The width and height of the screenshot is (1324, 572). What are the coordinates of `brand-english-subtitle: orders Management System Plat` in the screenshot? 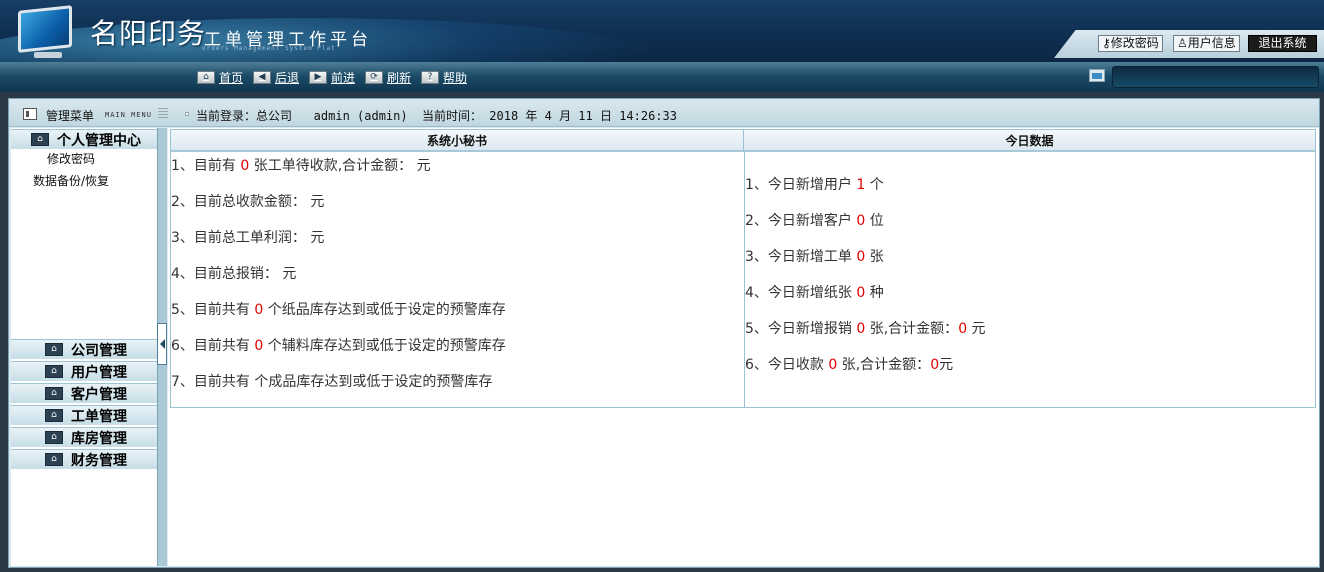 It's located at (269, 48).